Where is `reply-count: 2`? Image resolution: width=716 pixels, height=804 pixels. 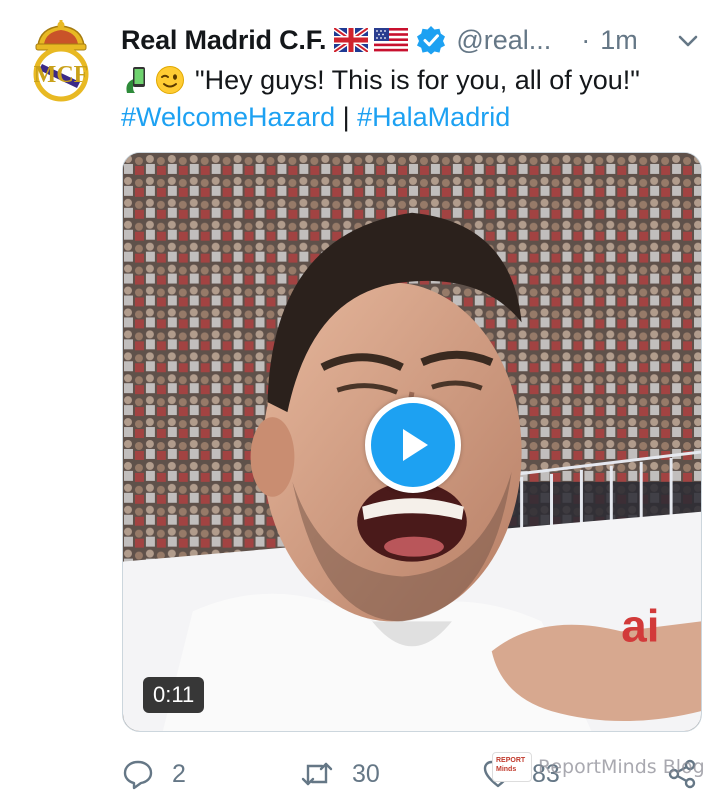 reply-count: 2 is located at coordinates (179, 773).